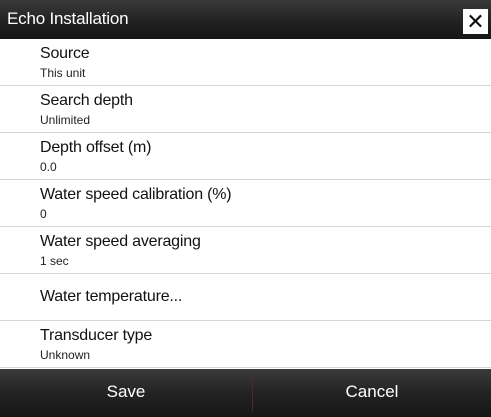  Describe the element at coordinates (65, 120) in the screenshot. I see `item-value: Unlimited` at that location.